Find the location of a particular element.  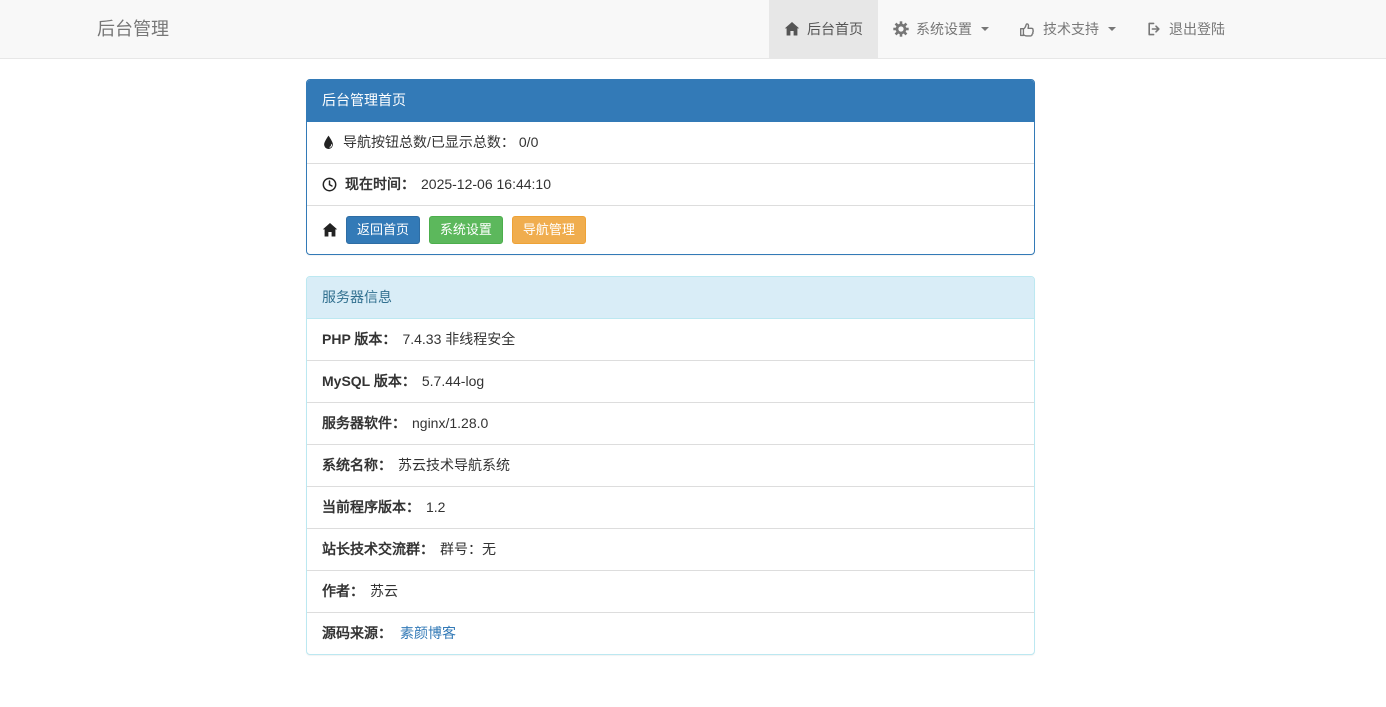

top-navbar: 后台管理 后台首页 系统设置 技术支持 退出登陆 is located at coordinates (693, 29).